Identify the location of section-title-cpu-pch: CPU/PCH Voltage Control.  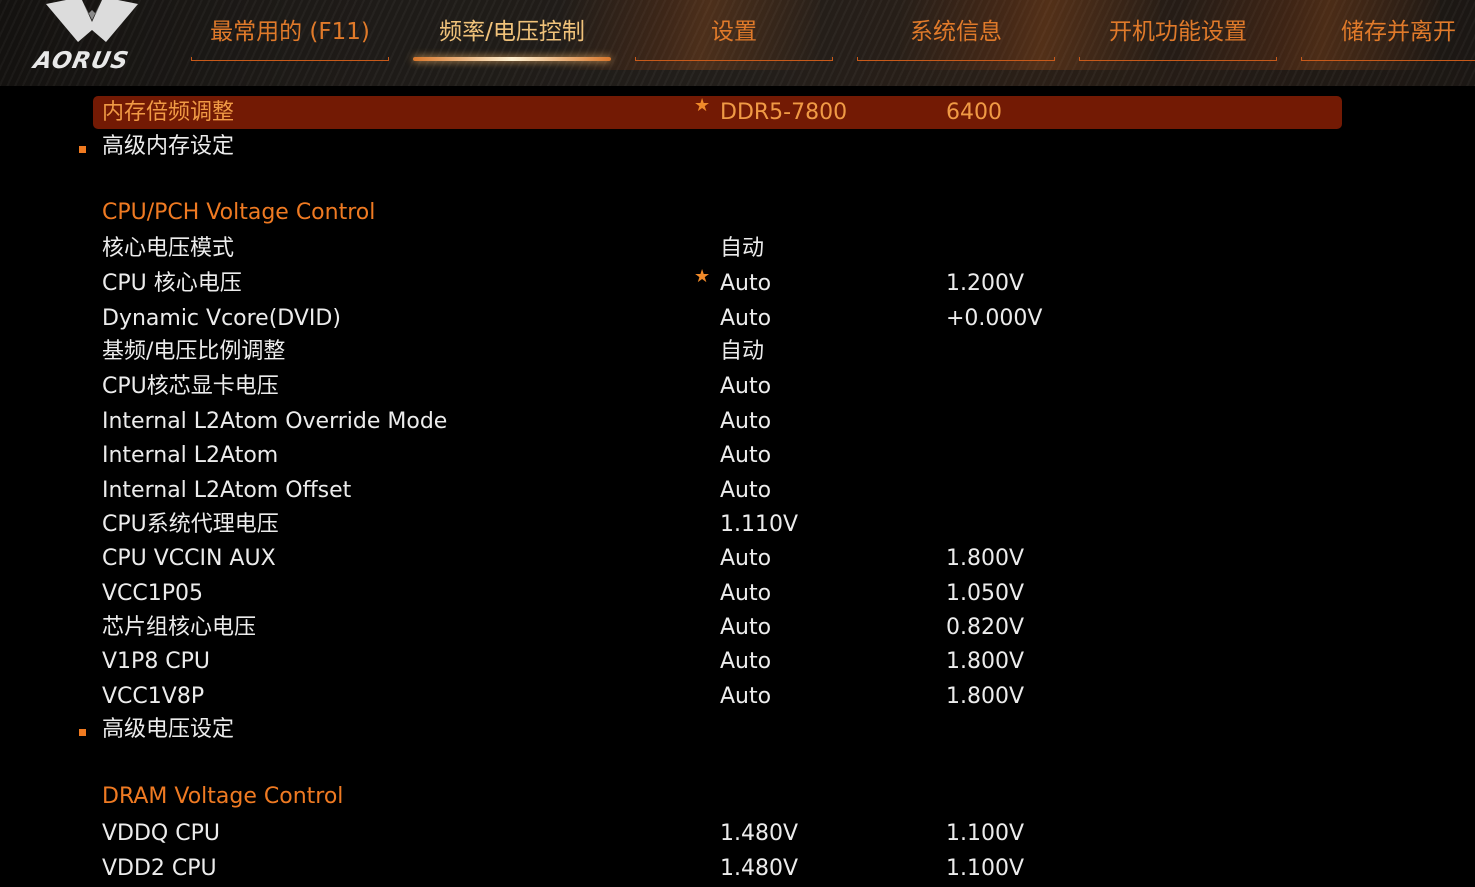
(239, 212).